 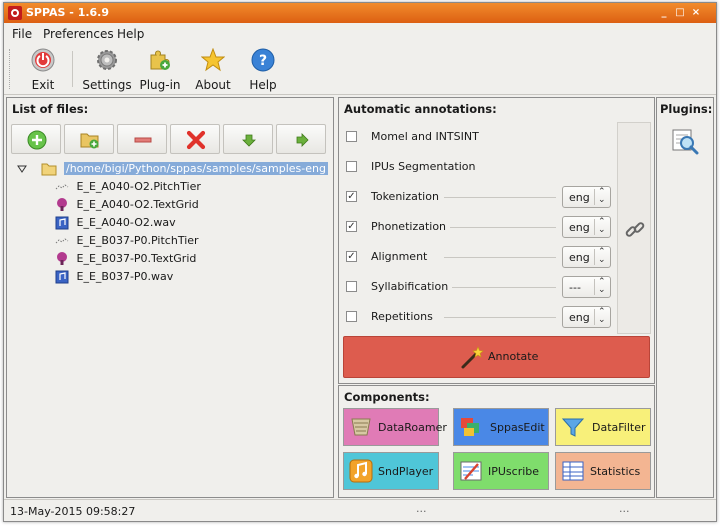 I want to click on toolbar-grip, so click(x=10, y=69).